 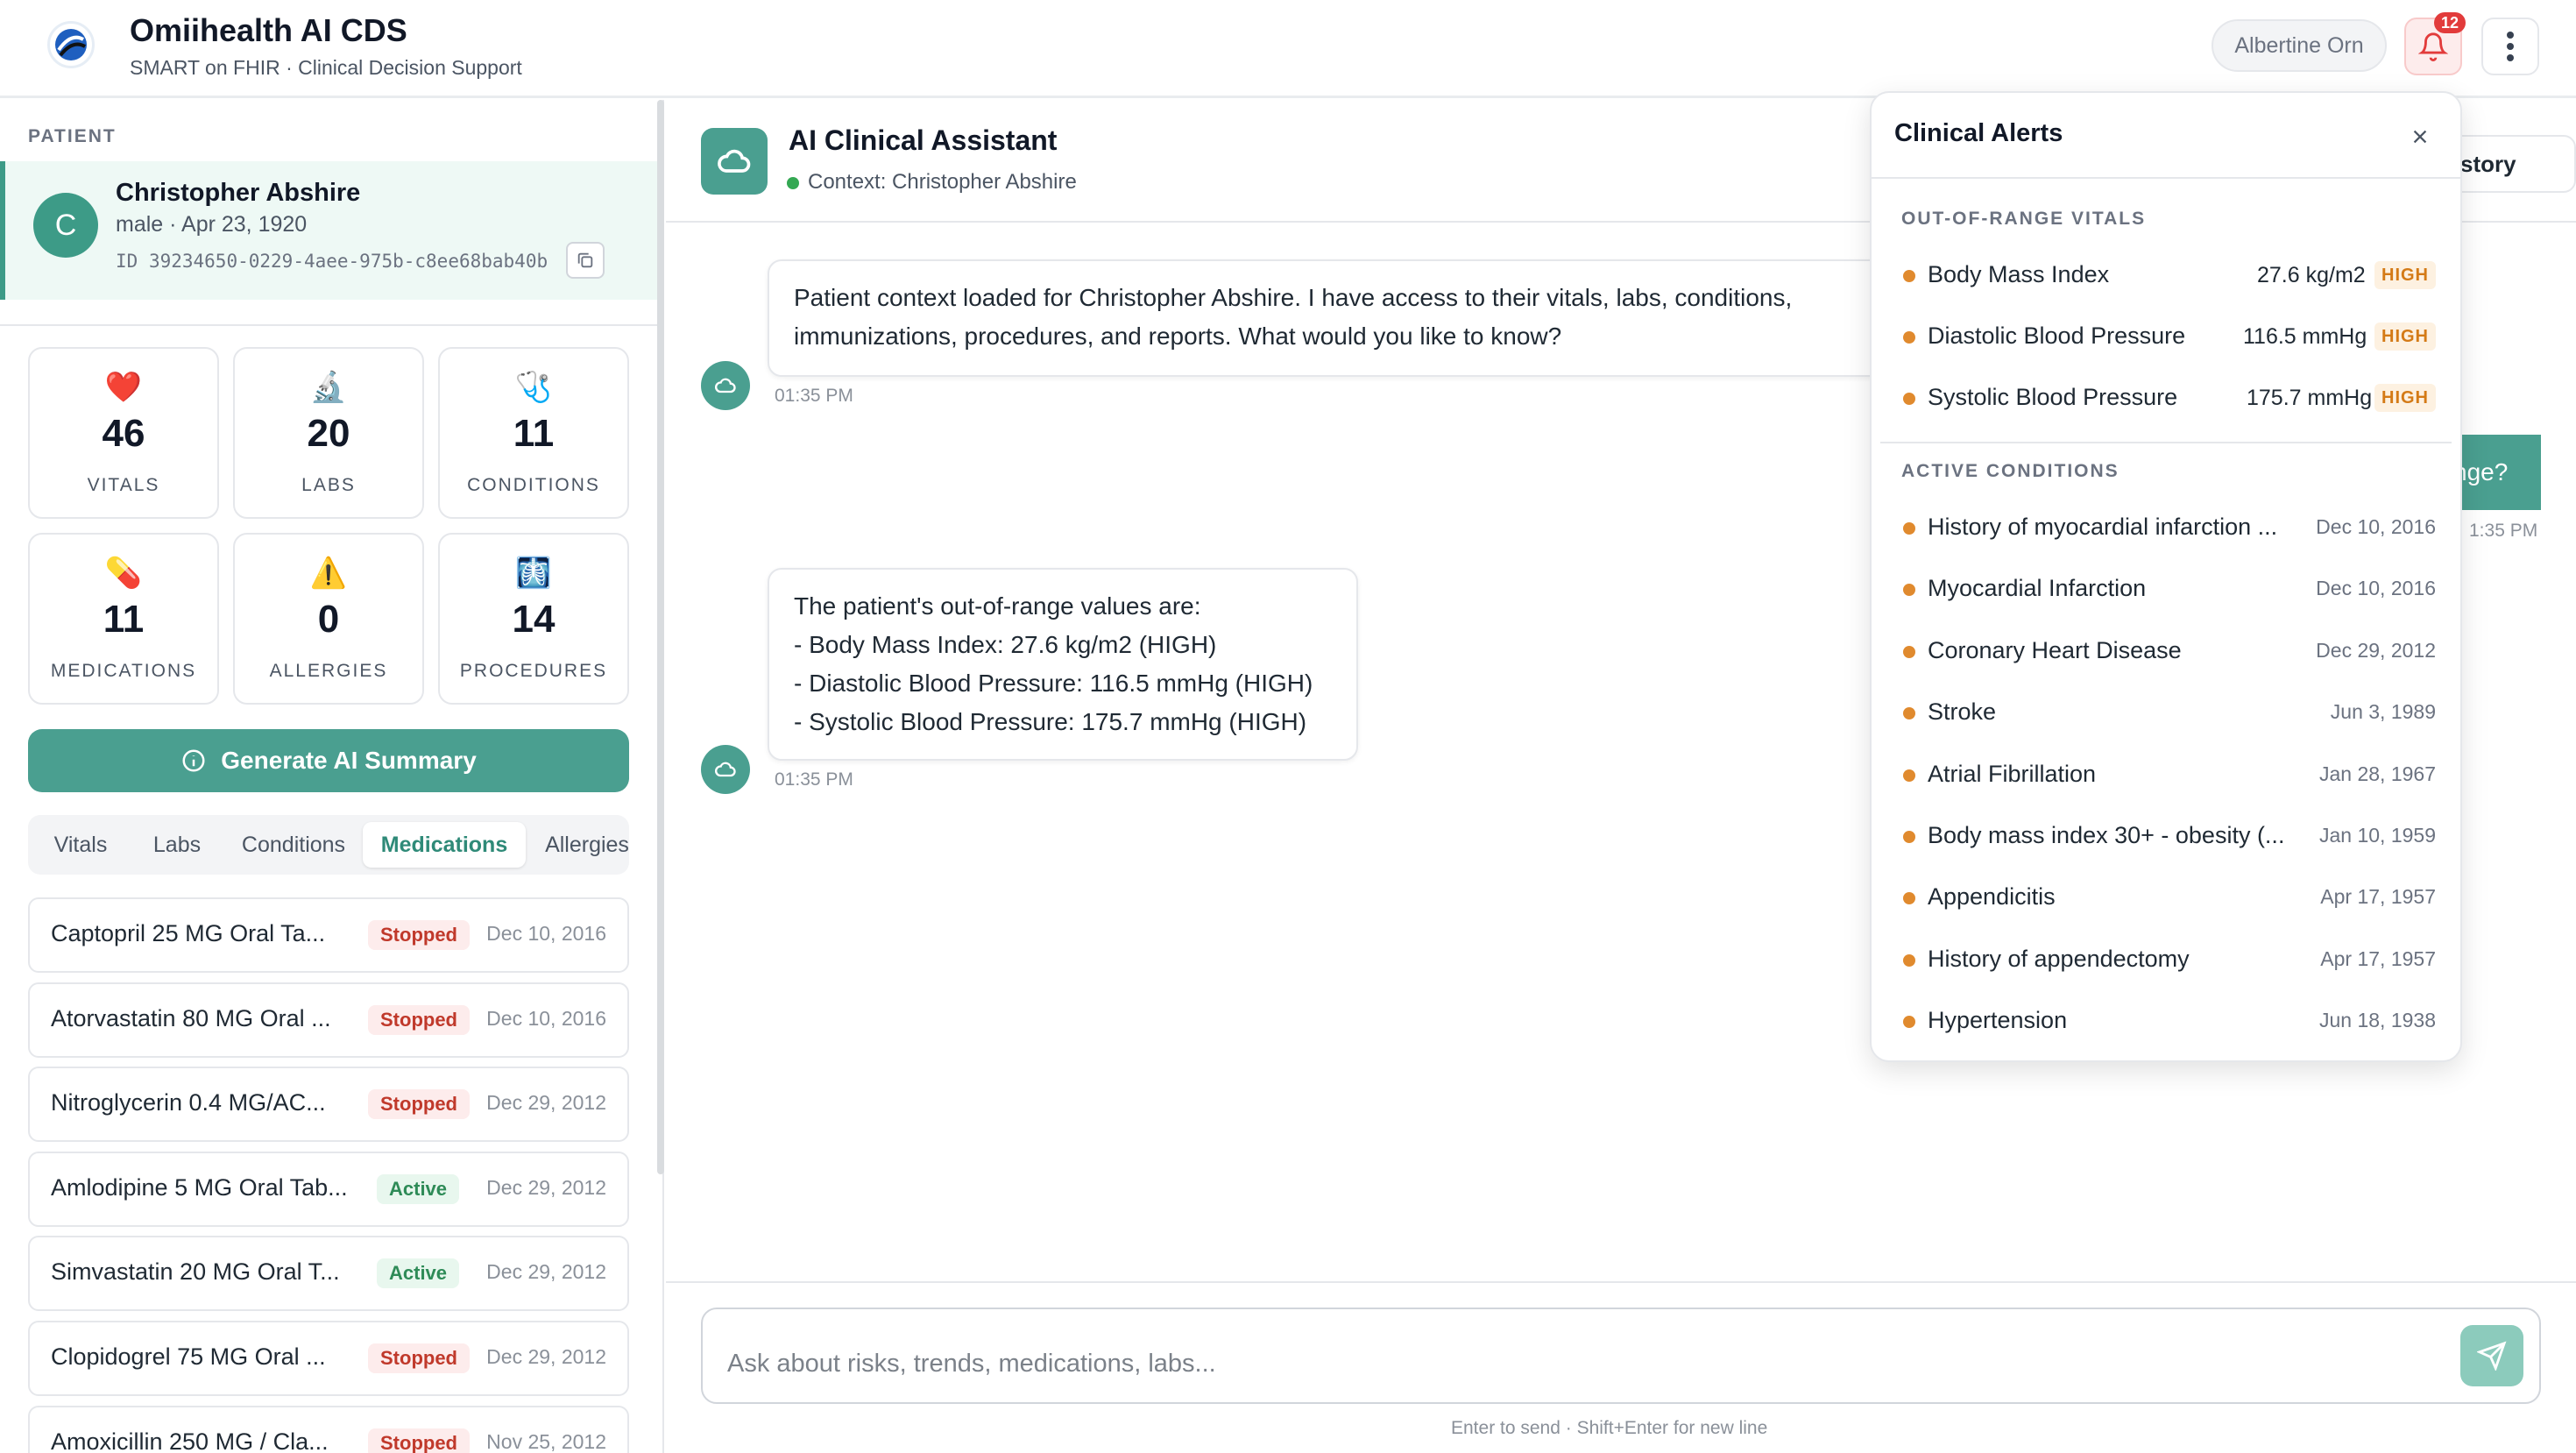 What do you see at coordinates (581, 845) in the screenshot?
I see `tab-allergies: Allergies` at bounding box center [581, 845].